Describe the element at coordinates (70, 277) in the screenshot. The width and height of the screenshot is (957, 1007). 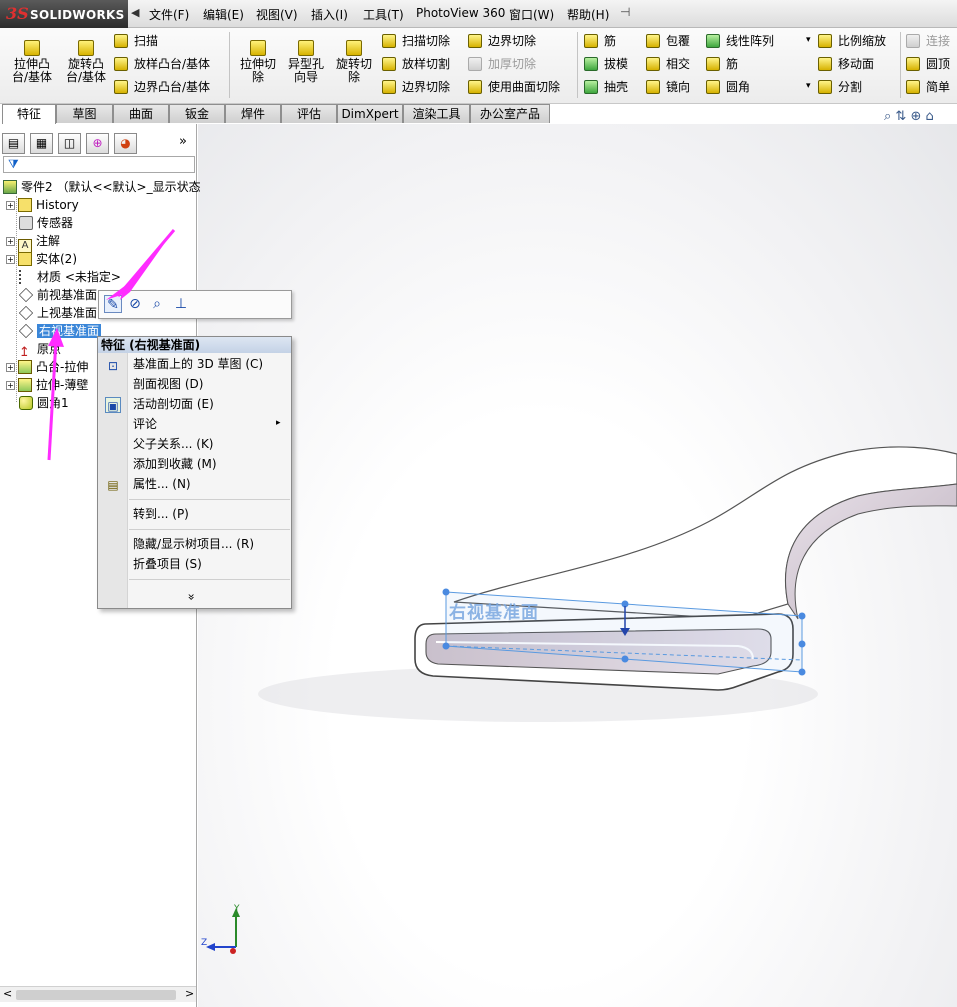
I see `tree-item-material: 材质 <未指定>` at that location.